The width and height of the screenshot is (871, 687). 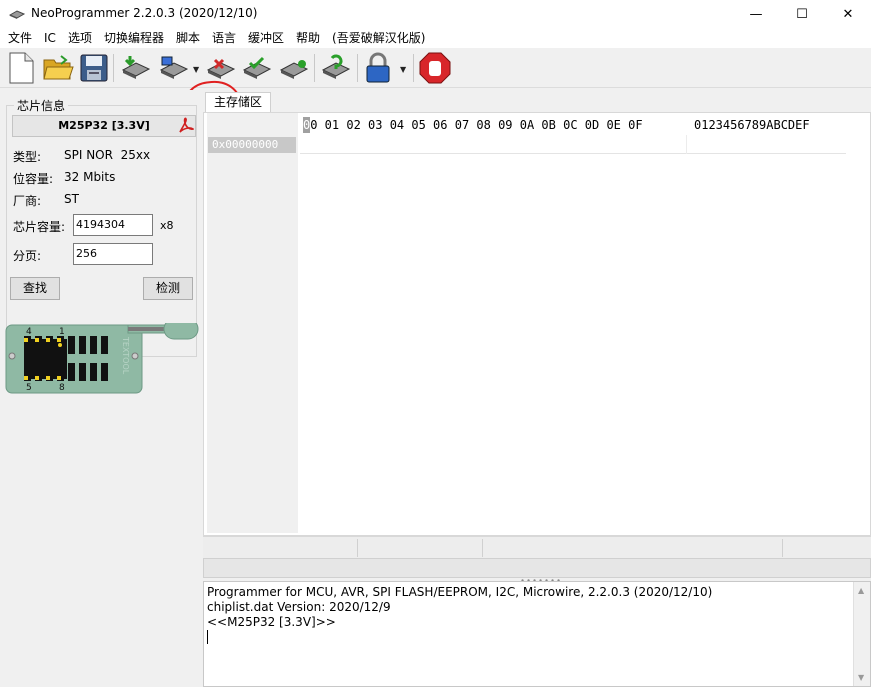 I want to click on write-chip-button, so click(x=174, y=68).